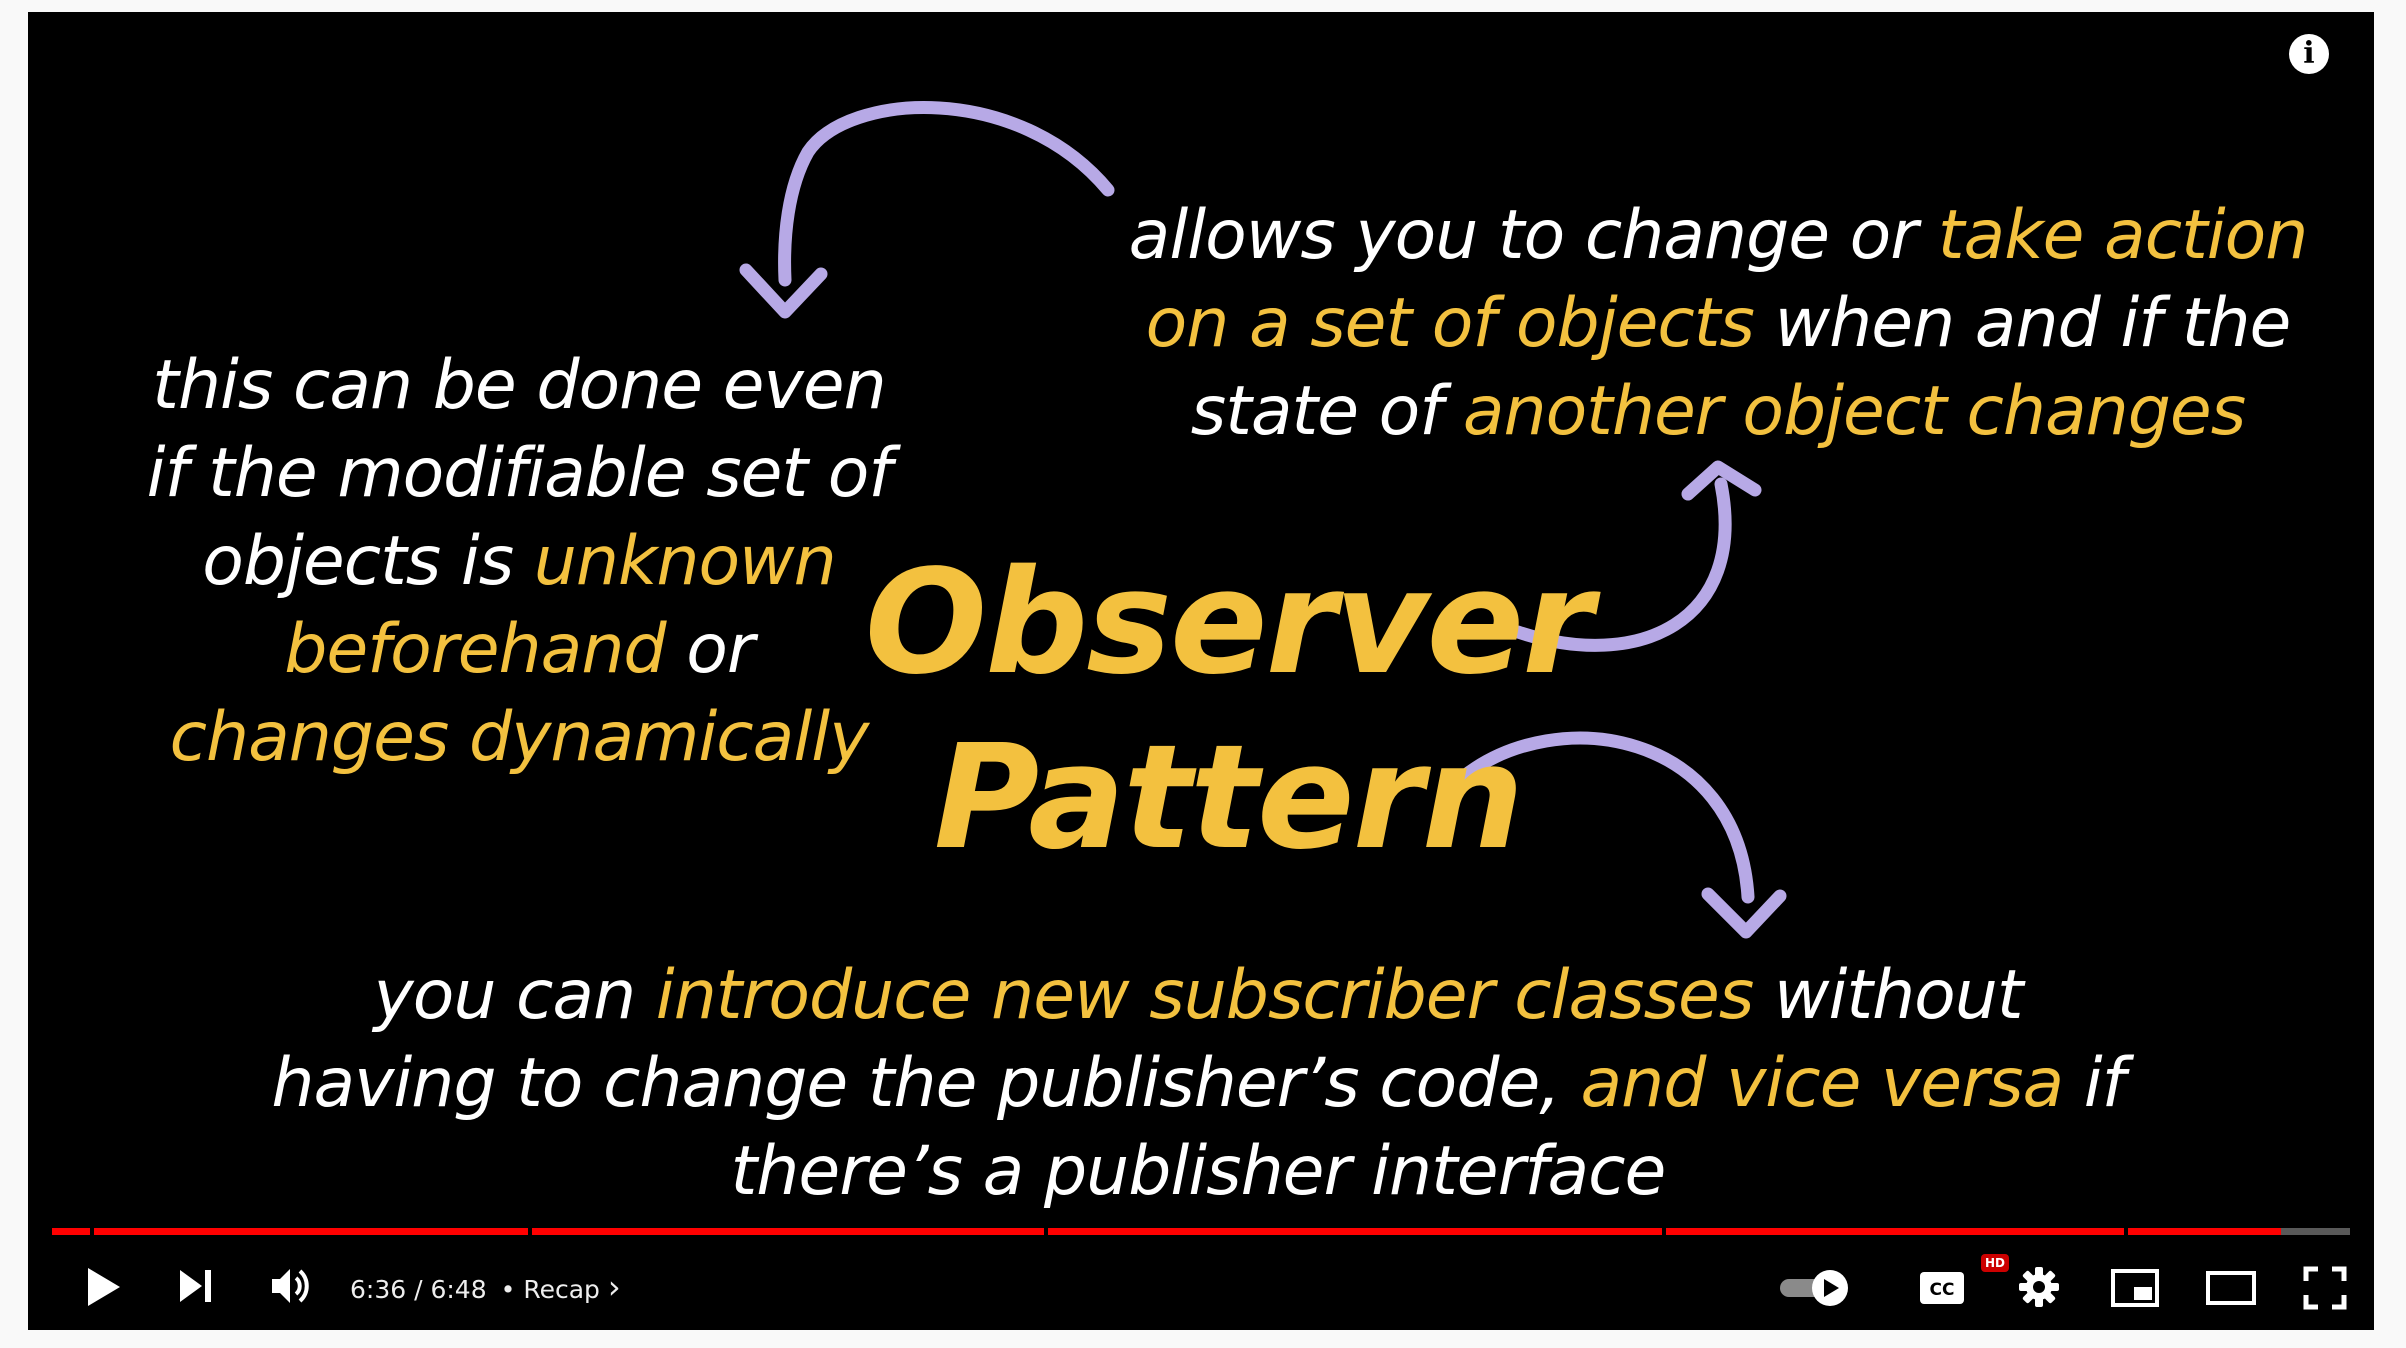 The image size is (2406, 1348). I want to click on chevron-right-icon: ›, so click(614, 1287).